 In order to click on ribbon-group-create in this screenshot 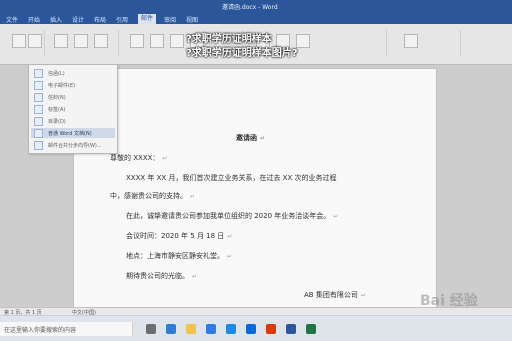, I will do `click(24, 43)`.